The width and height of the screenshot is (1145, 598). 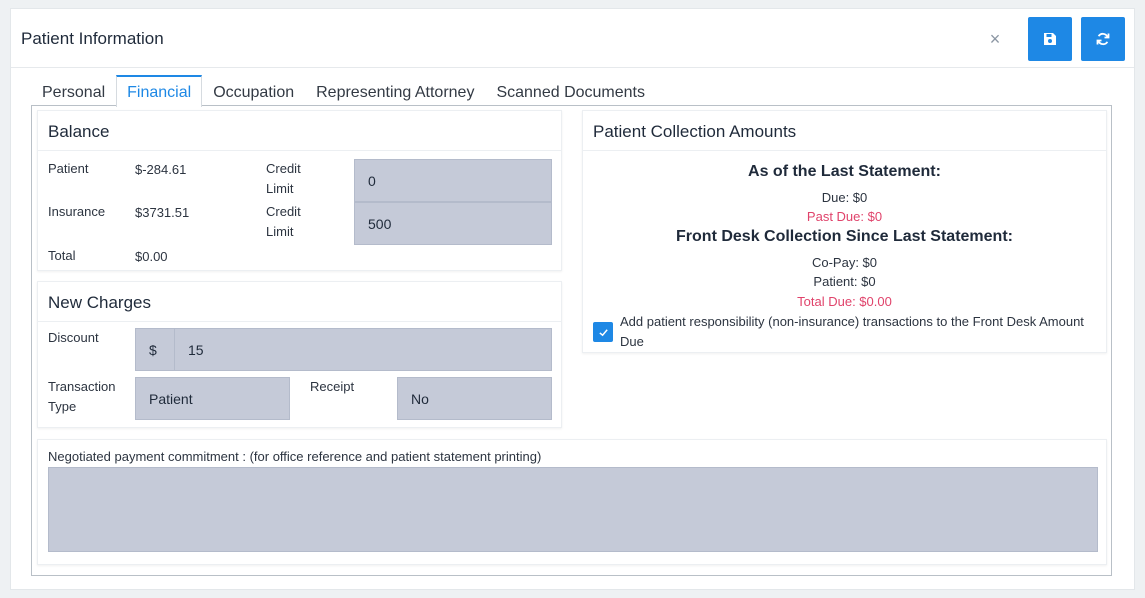 What do you see at coordinates (844, 301) in the screenshot?
I see `total-due-amount: Total Due: $0.00` at bounding box center [844, 301].